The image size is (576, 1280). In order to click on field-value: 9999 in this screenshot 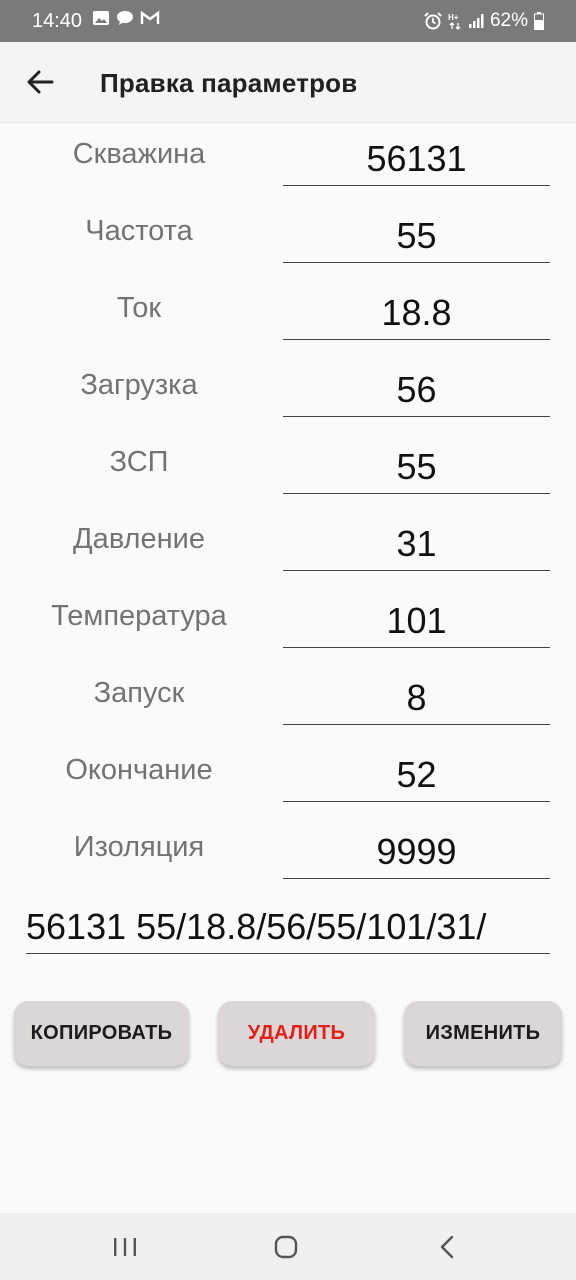, I will do `click(416, 852)`.